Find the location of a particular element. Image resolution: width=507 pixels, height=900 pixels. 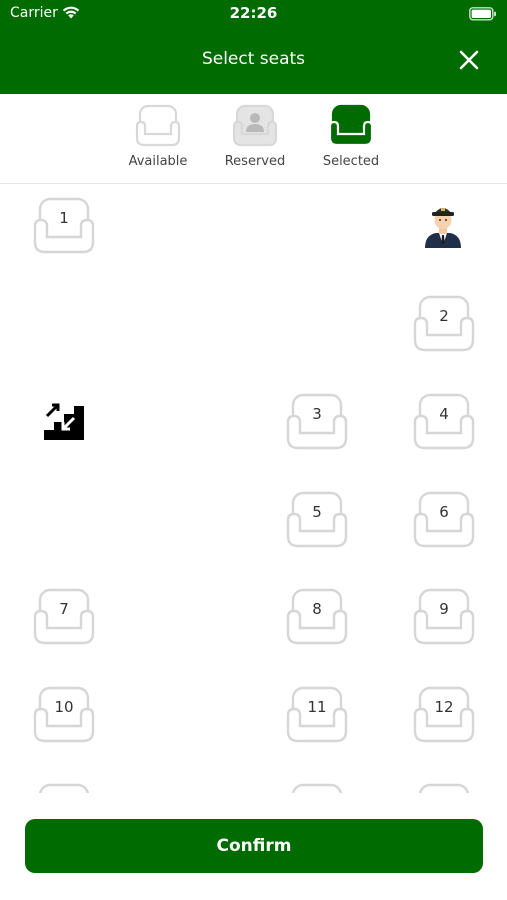

seat-number: 6 is located at coordinates (444, 512).